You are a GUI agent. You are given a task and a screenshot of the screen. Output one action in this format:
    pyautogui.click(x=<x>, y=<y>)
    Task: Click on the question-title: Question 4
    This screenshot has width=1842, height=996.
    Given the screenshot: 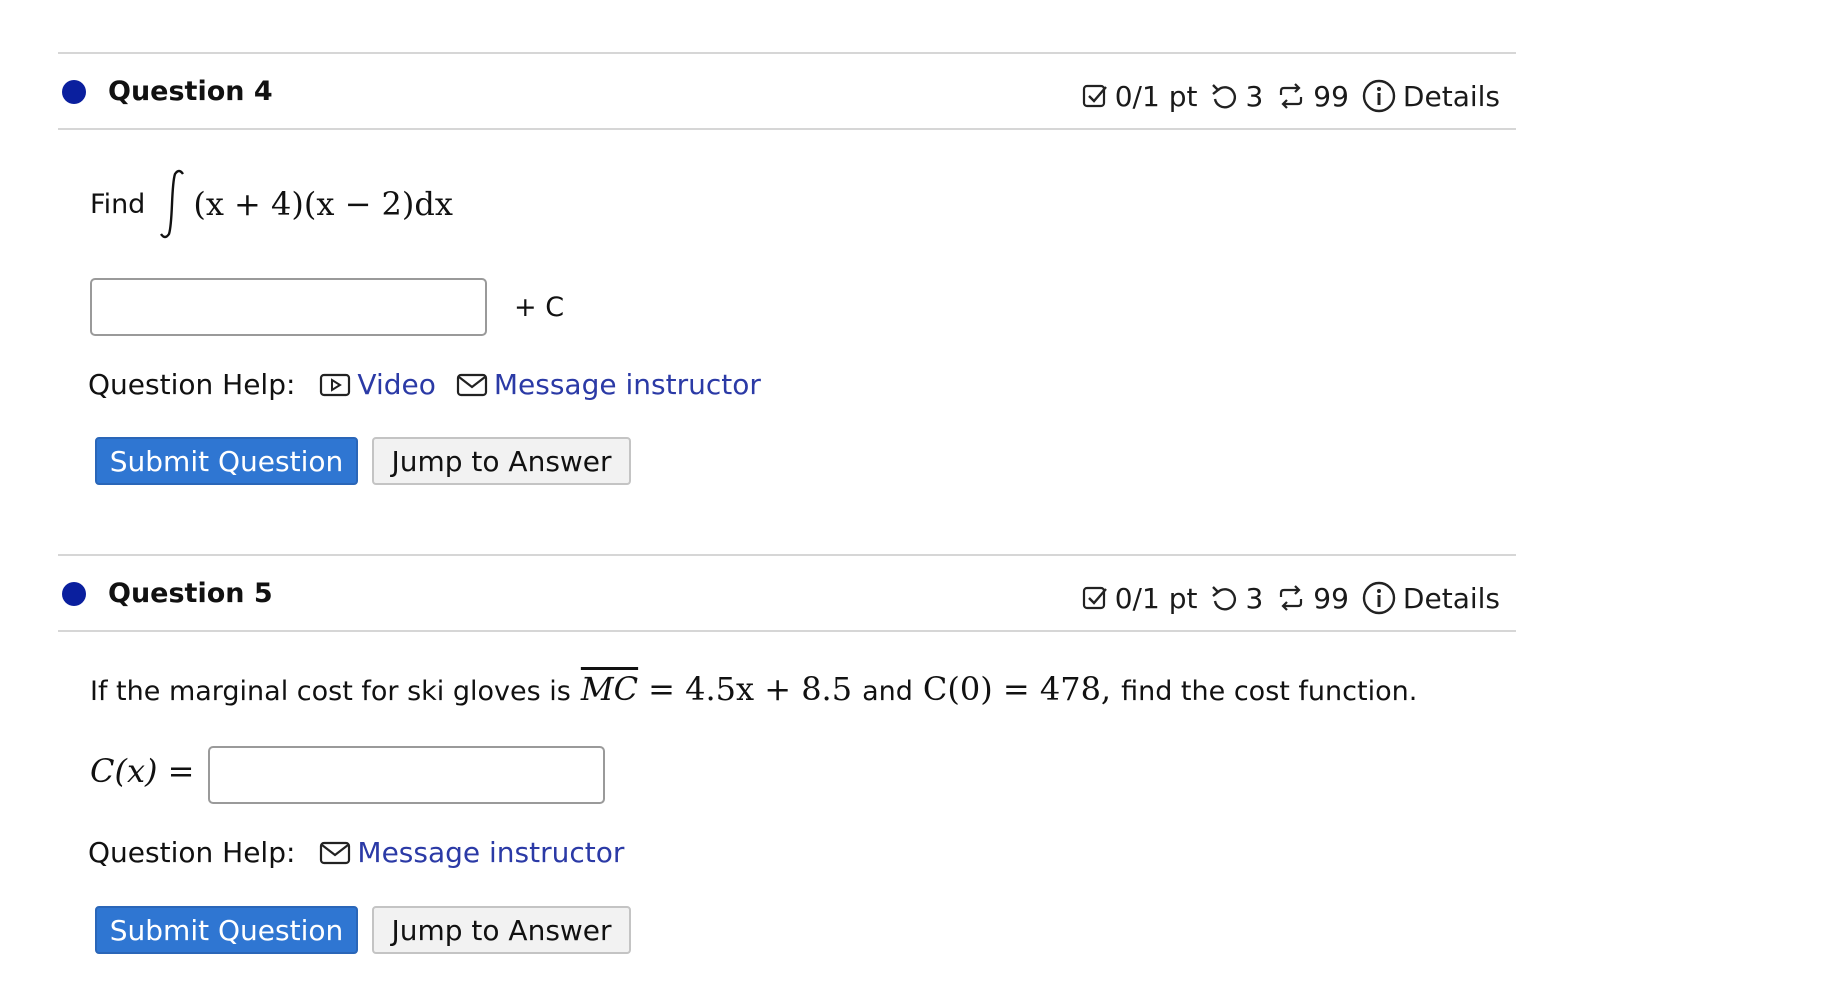 What is the action you would take?
    pyautogui.click(x=190, y=91)
    